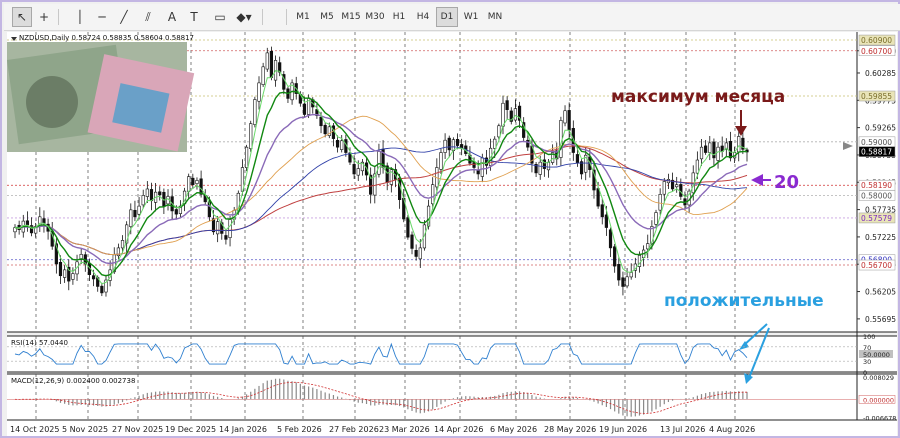  What do you see at coordinates (351, 17) in the screenshot?
I see `timeframe-m15: M15` at bounding box center [351, 17].